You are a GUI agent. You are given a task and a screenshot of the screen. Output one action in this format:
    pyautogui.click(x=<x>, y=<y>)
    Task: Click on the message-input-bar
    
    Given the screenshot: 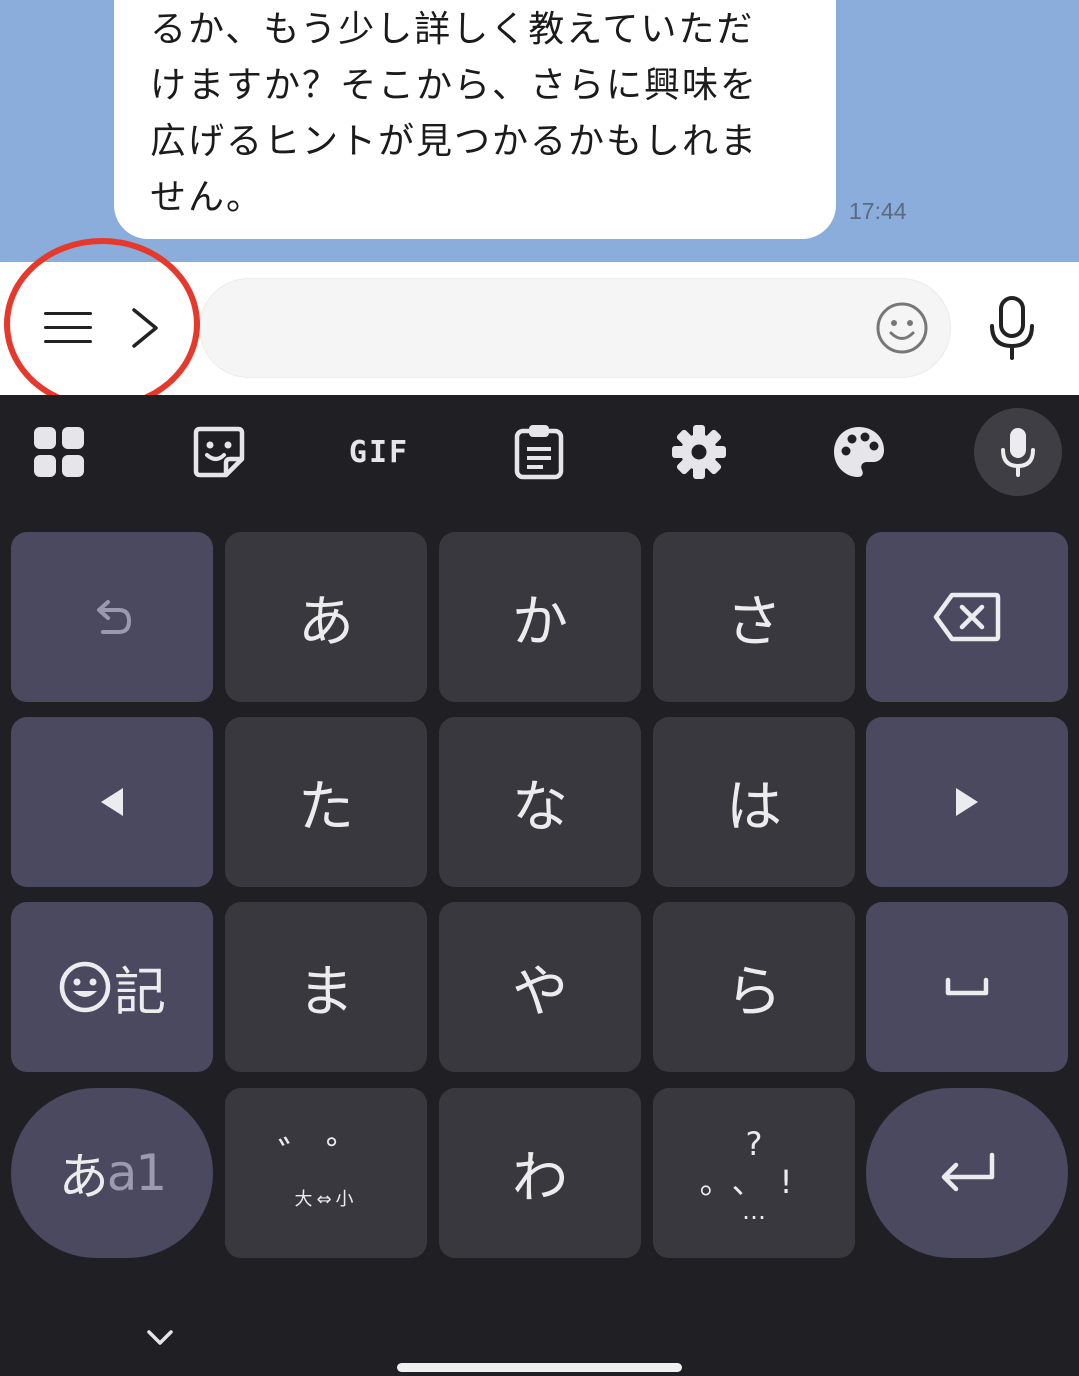 What is the action you would take?
    pyautogui.click(x=539, y=328)
    